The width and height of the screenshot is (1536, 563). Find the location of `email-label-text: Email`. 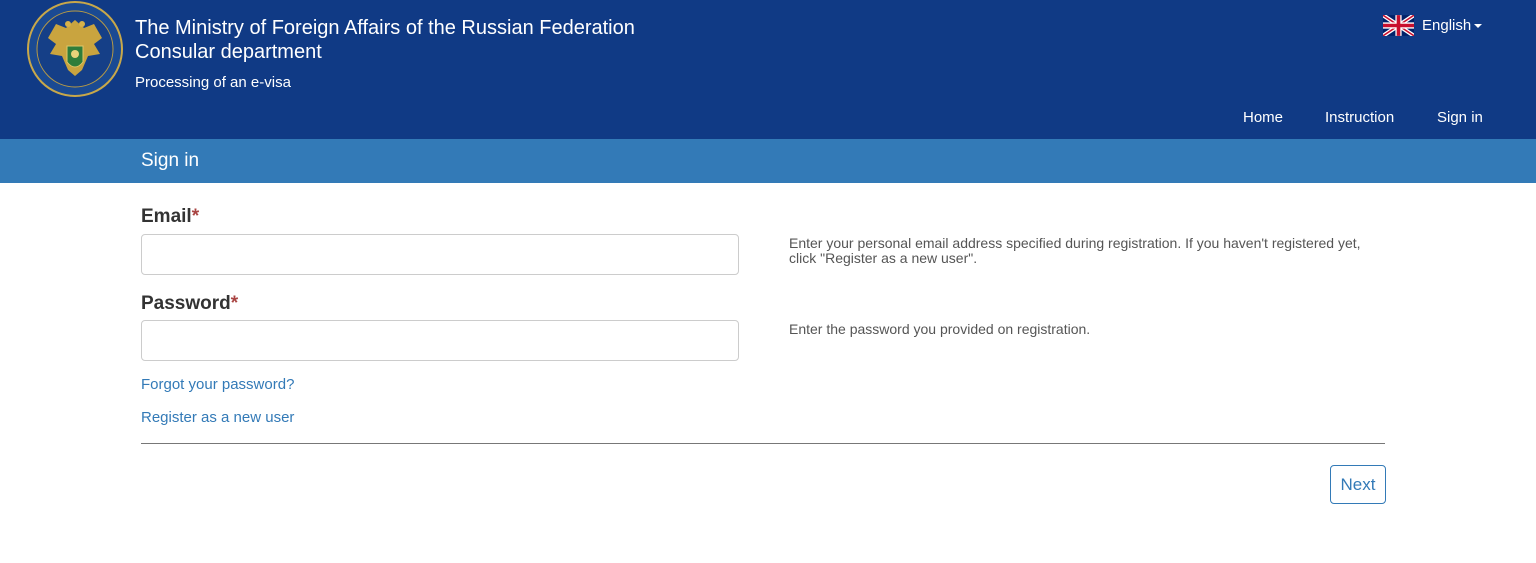

email-label-text: Email is located at coordinates (166, 216).